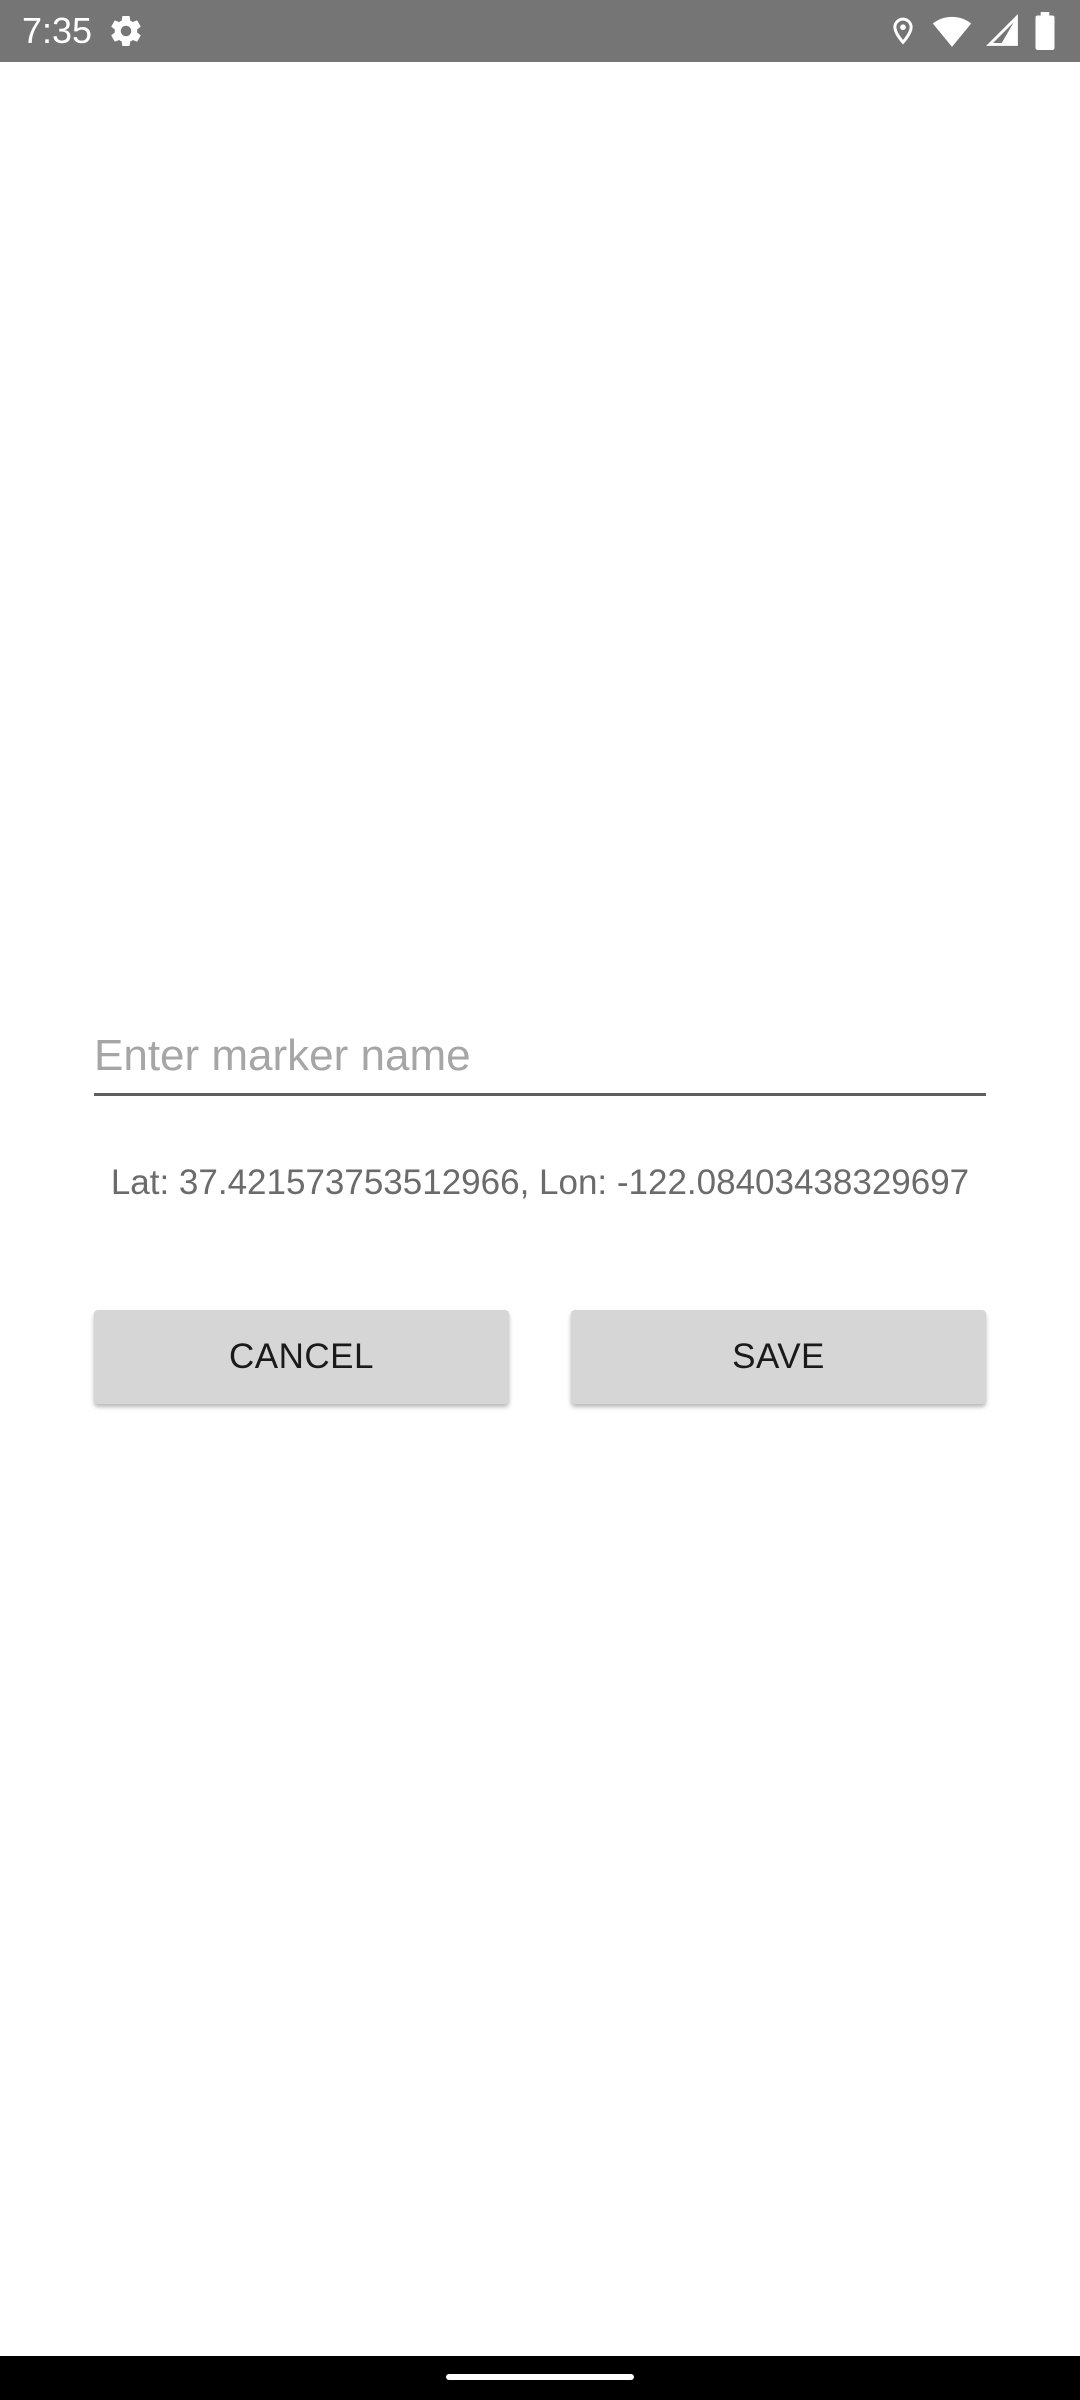  I want to click on cancel-button: CANCEL, so click(301, 1357).